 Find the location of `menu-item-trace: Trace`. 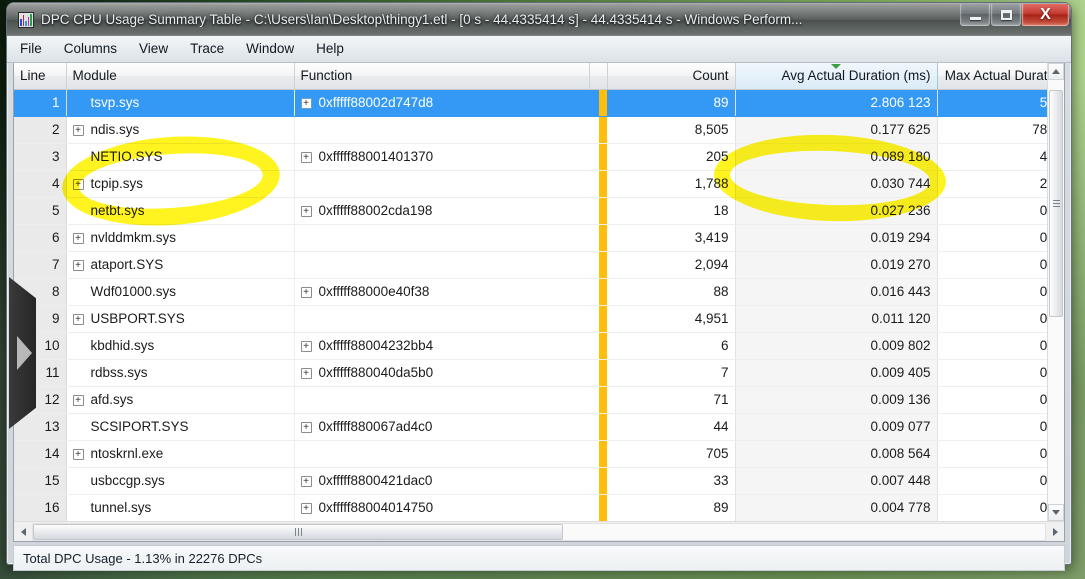

menu-item-trace: Trace is located at coordinates (213, 49).